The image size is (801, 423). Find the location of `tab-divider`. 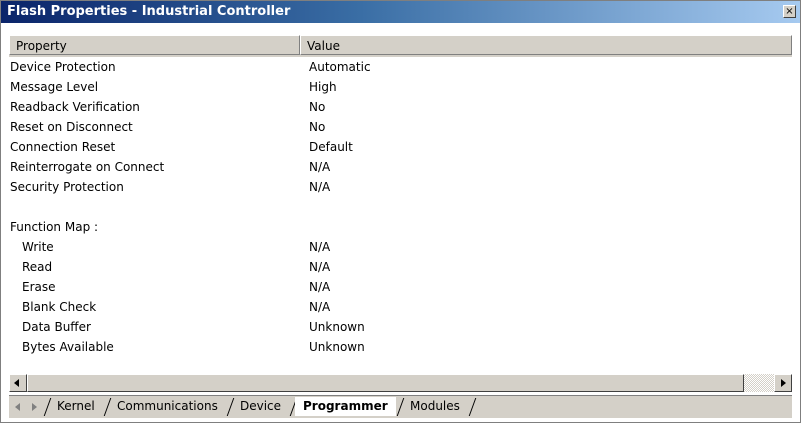

tab-divider is located at coordinates (472, 407).